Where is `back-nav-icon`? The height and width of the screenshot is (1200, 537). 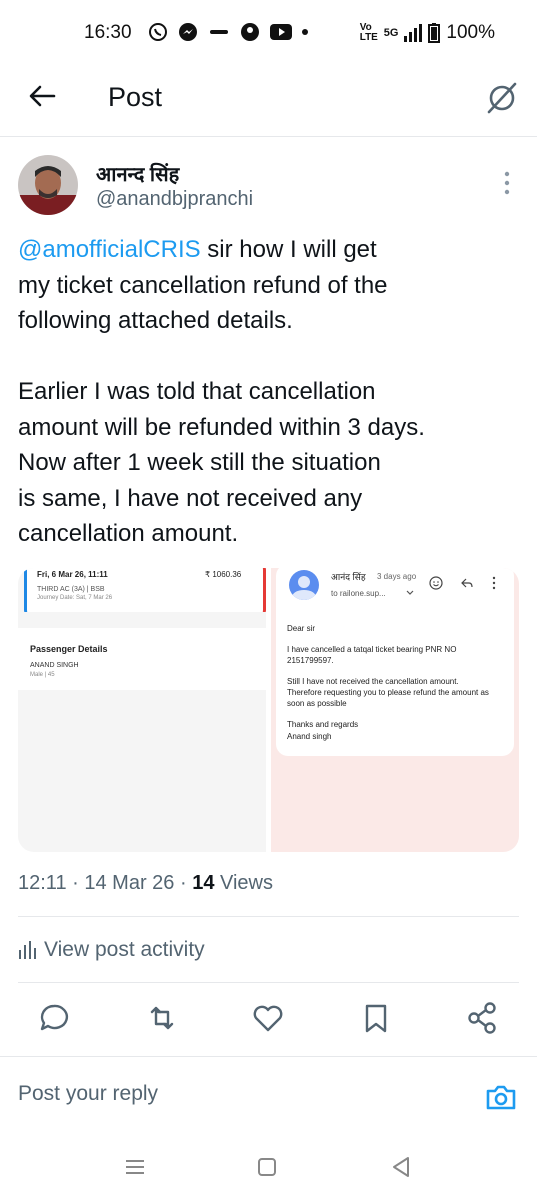
back-nav-icon is located at coordinates (401, 1167).